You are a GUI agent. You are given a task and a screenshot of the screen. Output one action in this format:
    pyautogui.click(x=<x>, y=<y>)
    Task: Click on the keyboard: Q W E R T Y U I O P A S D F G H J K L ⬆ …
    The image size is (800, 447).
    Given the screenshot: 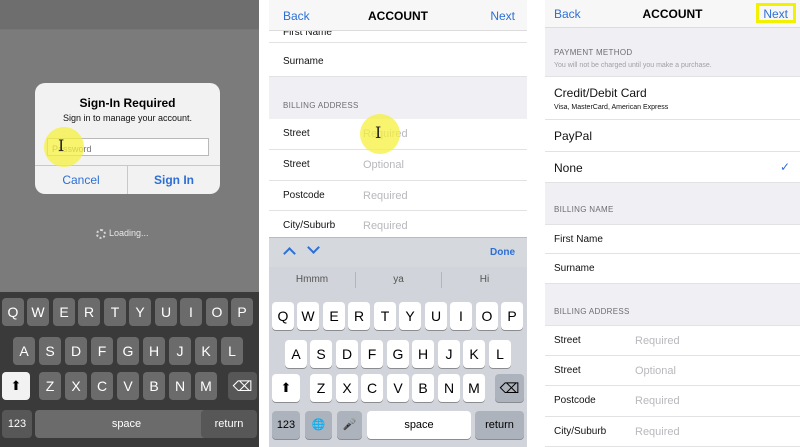 What is the action you would take?
    pyautogui.click(x=129, y=369)
    